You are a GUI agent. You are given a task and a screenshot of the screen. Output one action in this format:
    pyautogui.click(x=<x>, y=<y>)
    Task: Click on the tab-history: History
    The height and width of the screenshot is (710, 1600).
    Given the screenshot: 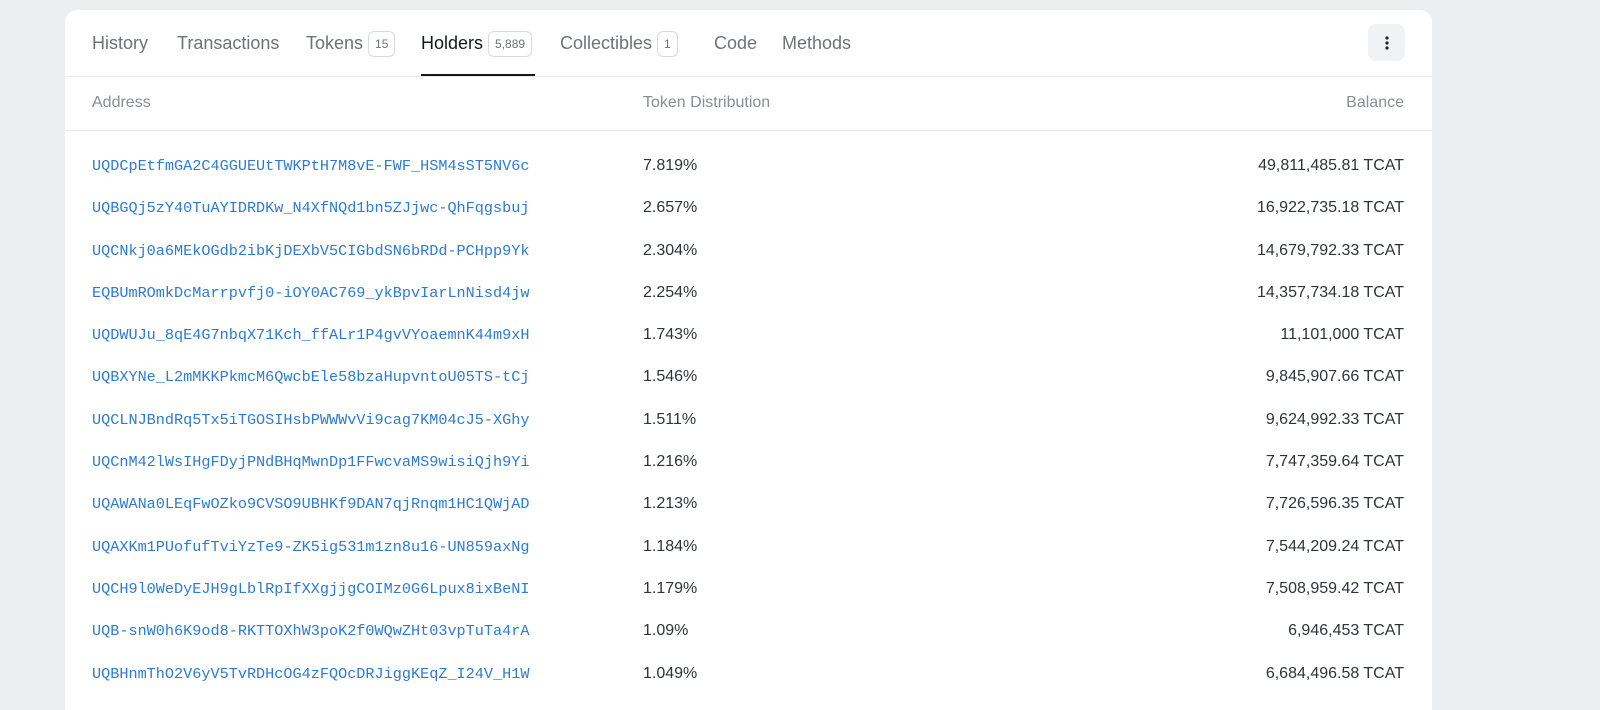 What is the action you would take?
    pyautogui.click(x=120, y=53)
    